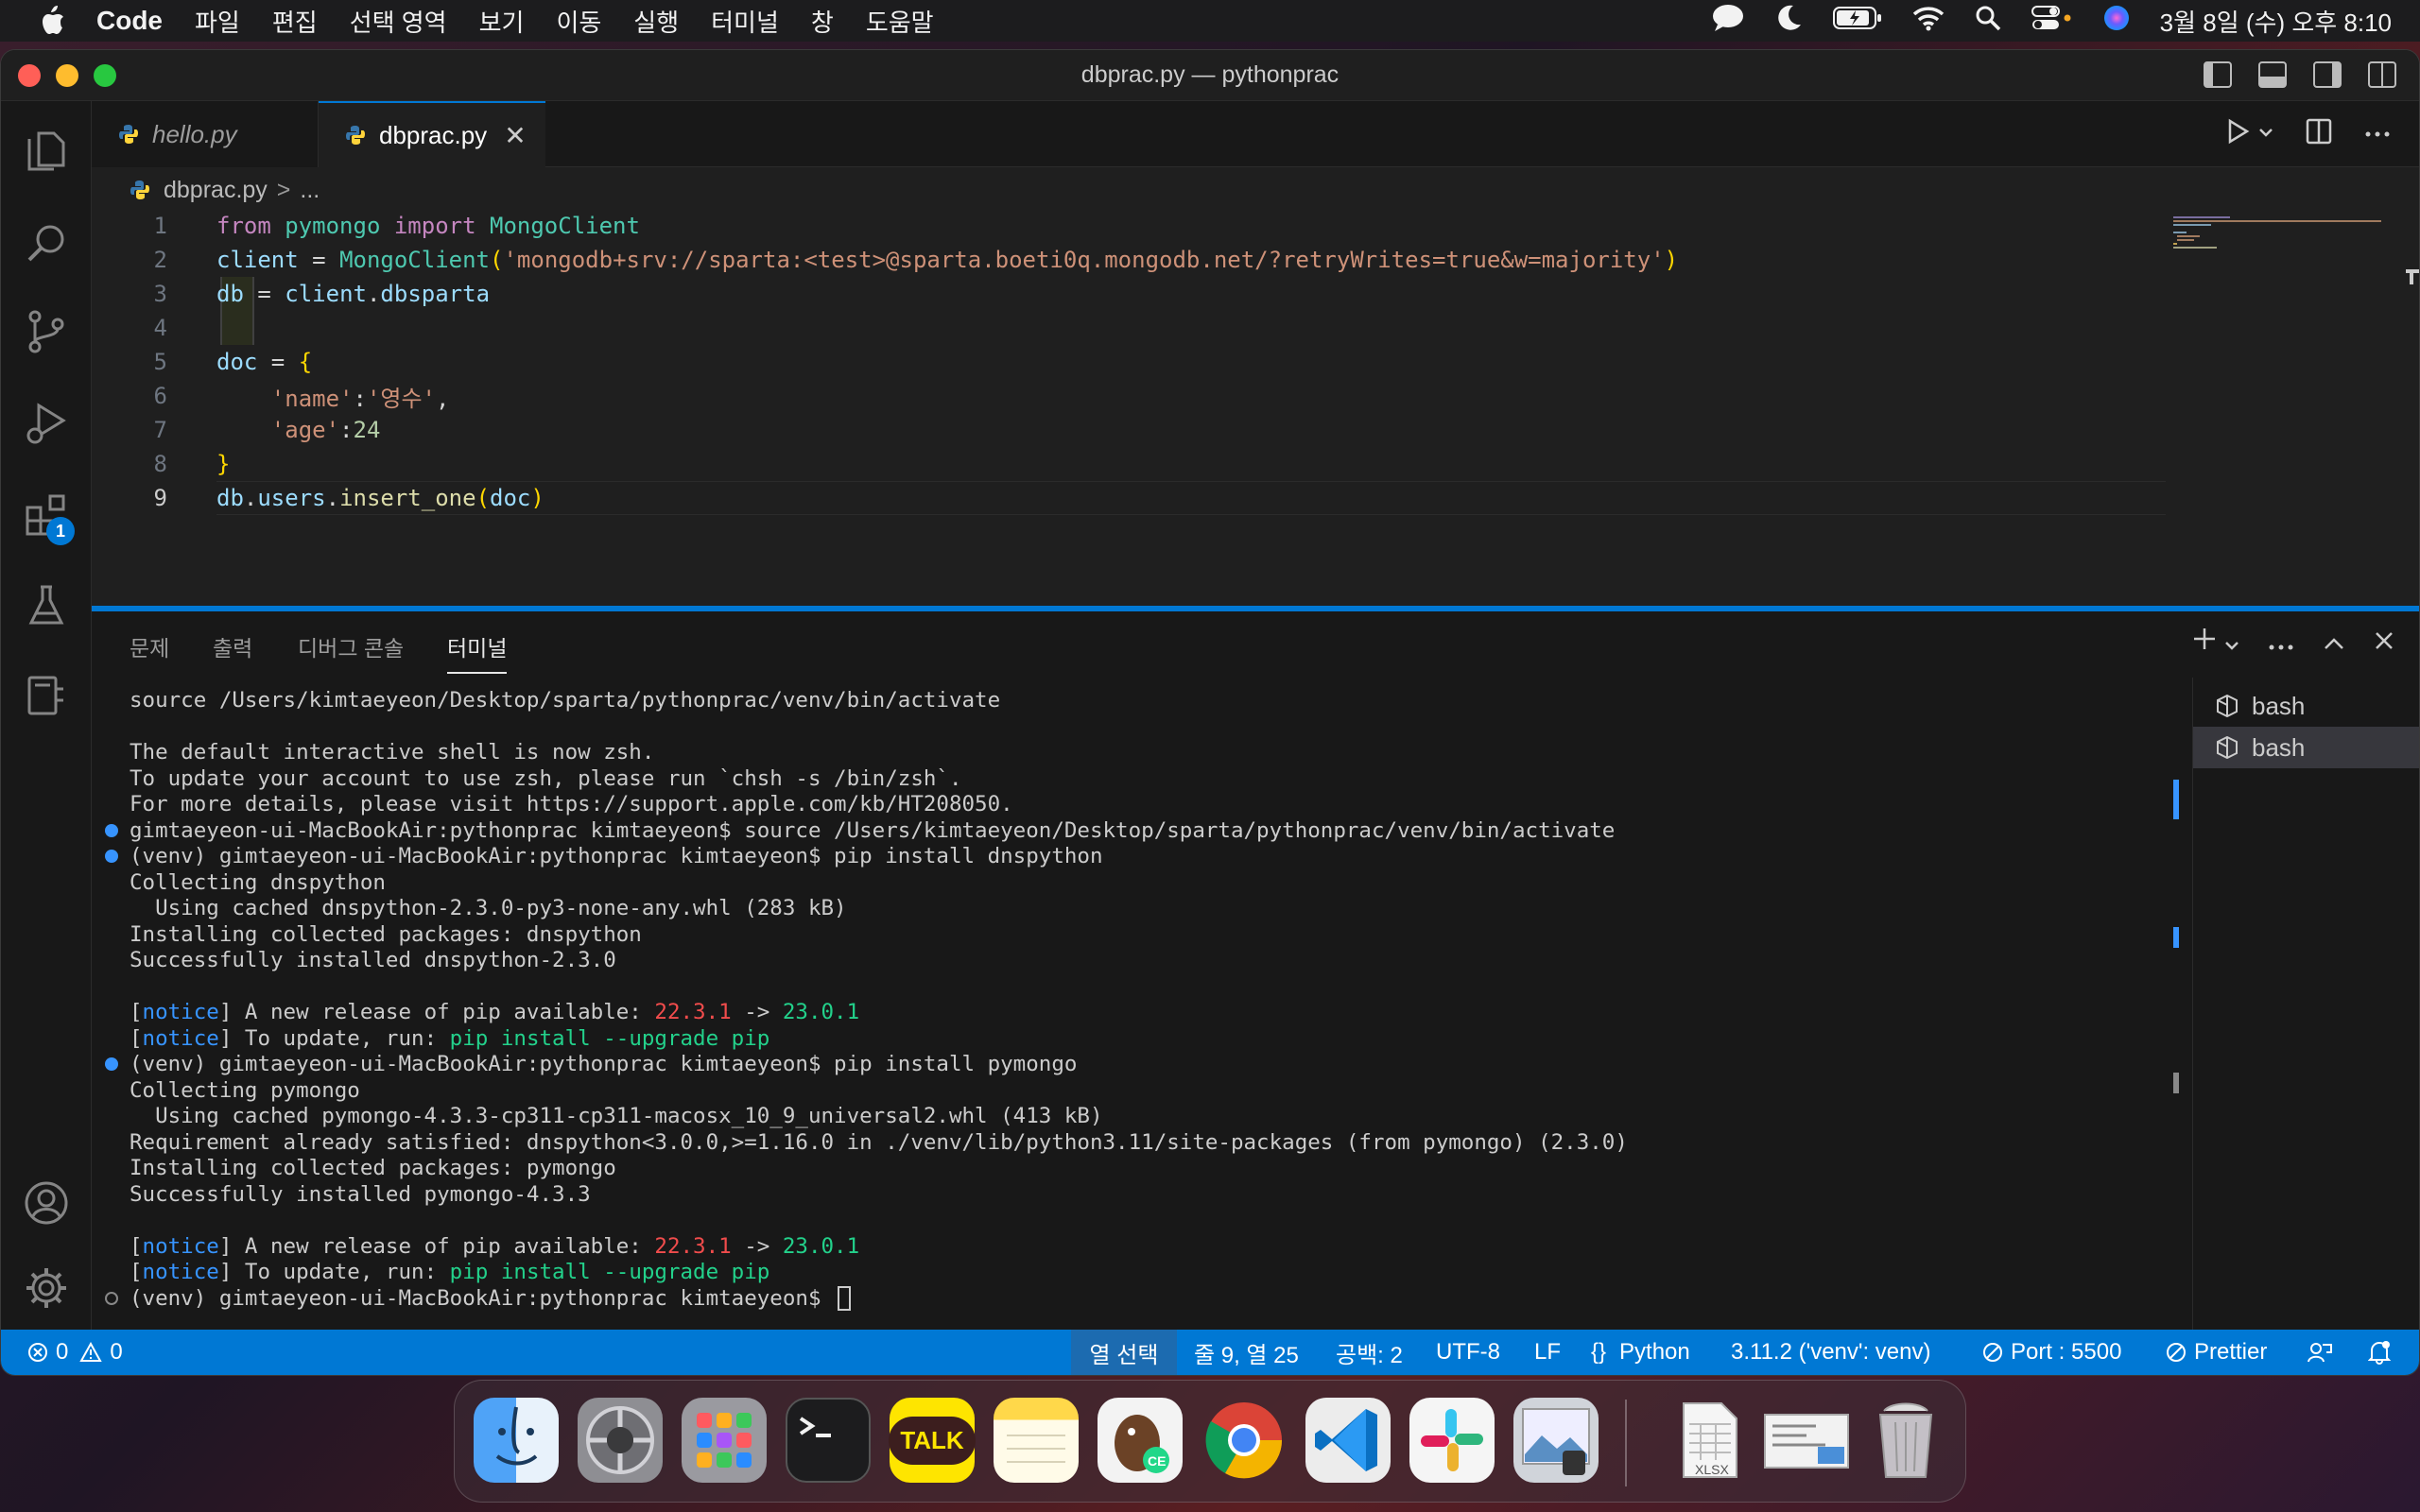 Image resolution: width=2420 pixels, height=1512 pixels. I want to click on tab-terminal: 터미널, so click(478, 652).